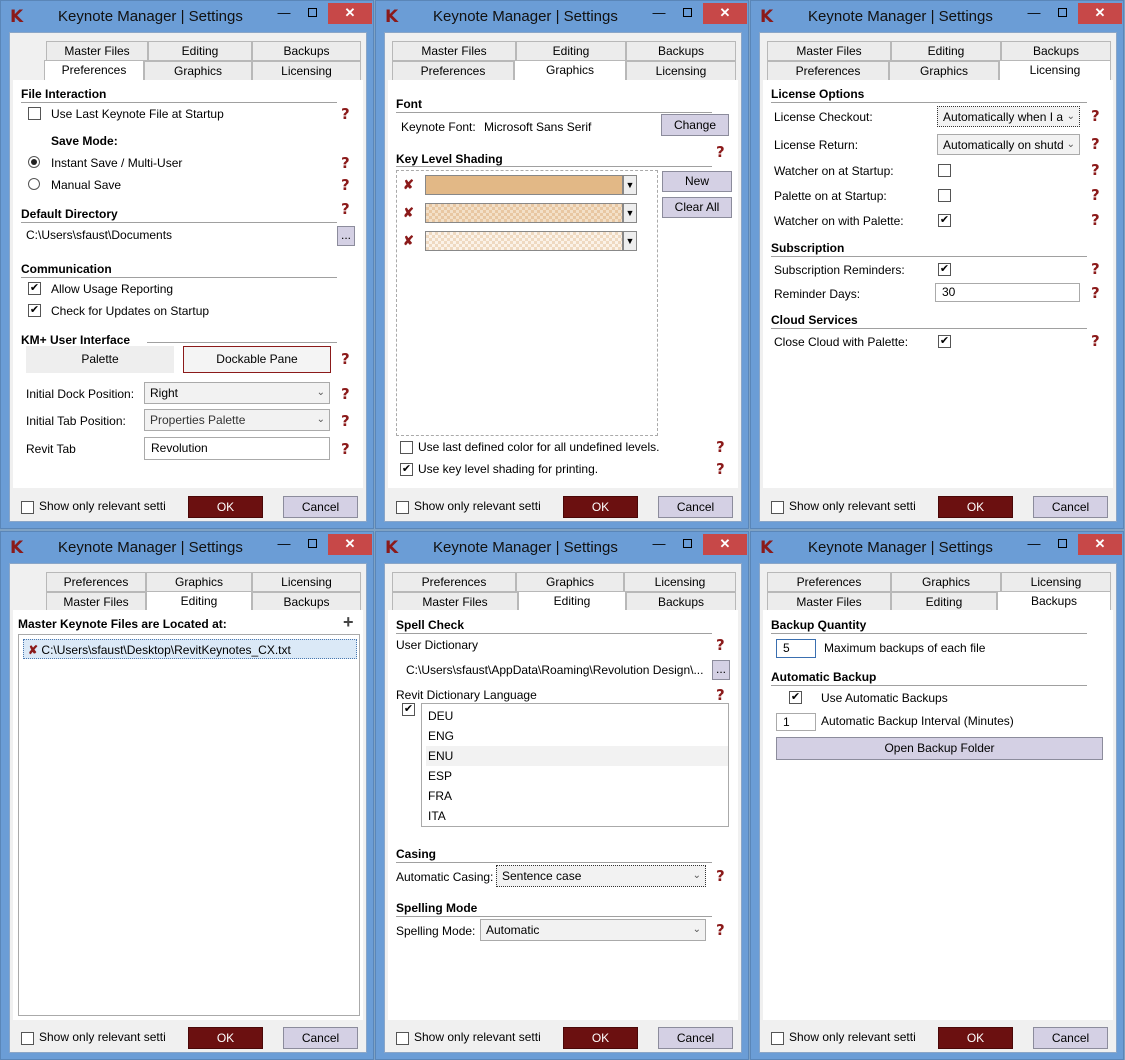 Image resolution: width=1125 pixels, height=1060 pixels. I want to click on backup-interval-input: 1, so click(796, 722).